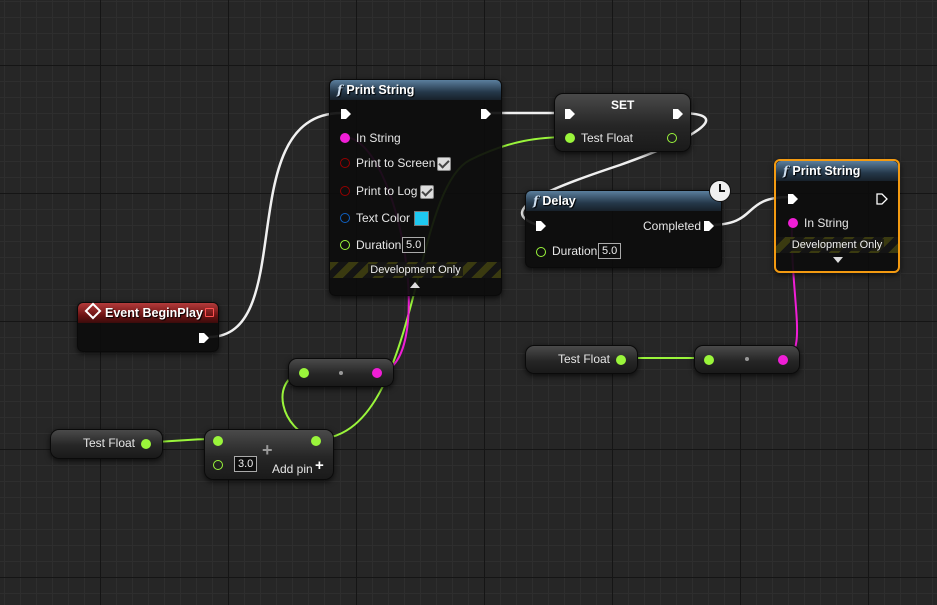  I want to click on print-to-log-label: Print to Log, so click(387, 191).